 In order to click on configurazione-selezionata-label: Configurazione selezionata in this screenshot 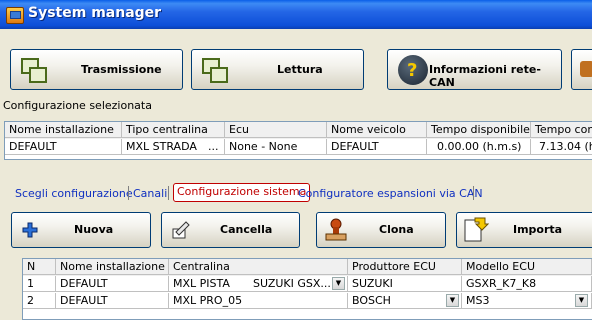, I will do `click(77, 105)`.